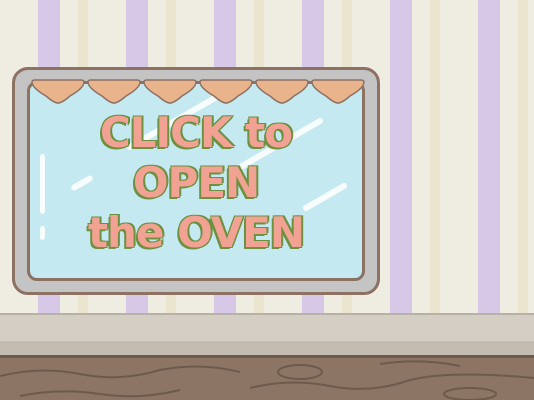  I want to click on label-line: OPEN, so click(196, 182).